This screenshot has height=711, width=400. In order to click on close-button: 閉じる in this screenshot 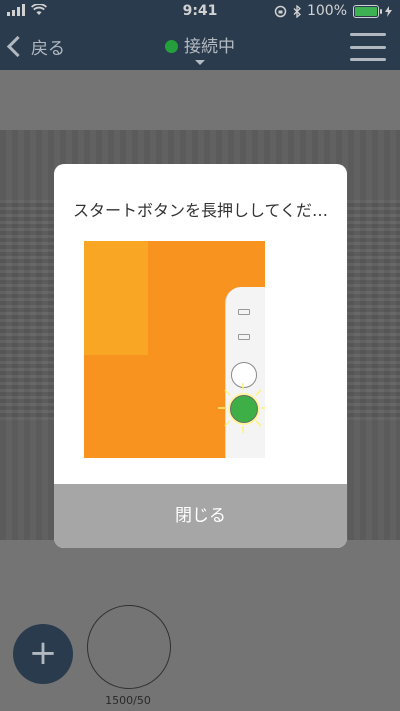, I will do `click(200, 516)`.